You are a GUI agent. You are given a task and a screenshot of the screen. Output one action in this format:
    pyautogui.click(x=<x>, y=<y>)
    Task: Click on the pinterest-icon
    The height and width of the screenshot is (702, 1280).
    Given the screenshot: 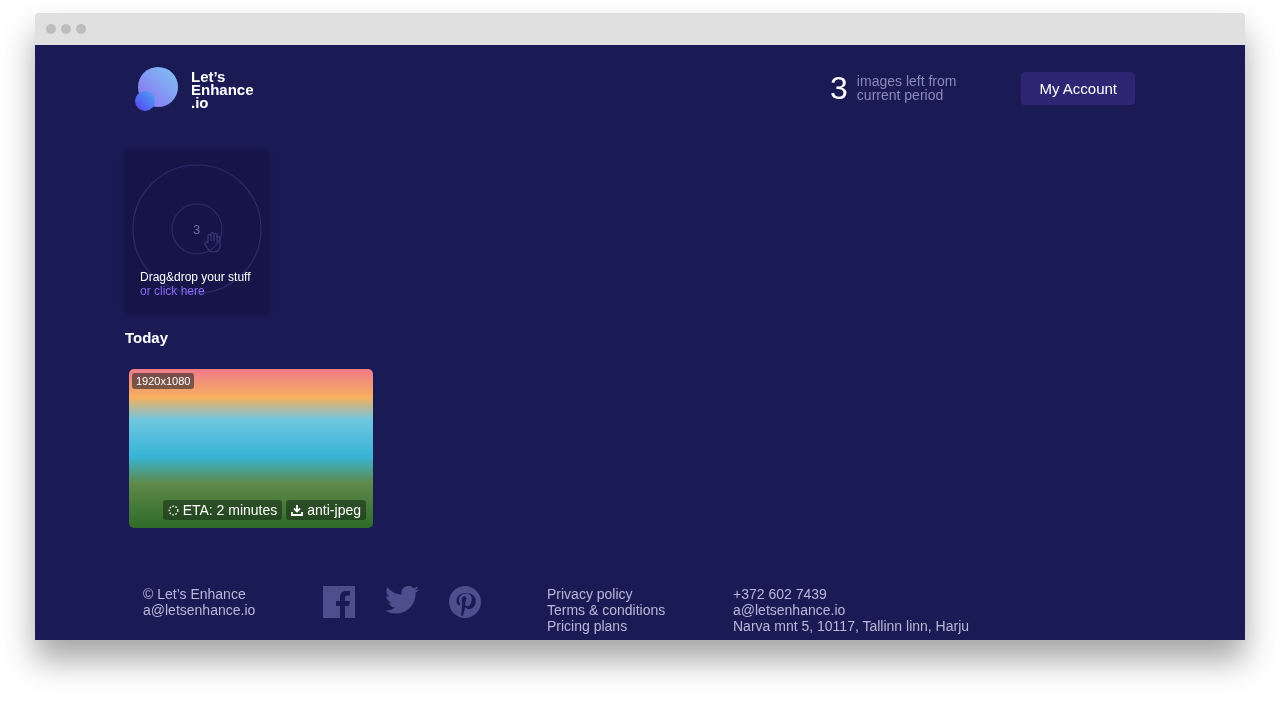 What is the action you would take?
    pyautogui.click(x=465, y=602)
    